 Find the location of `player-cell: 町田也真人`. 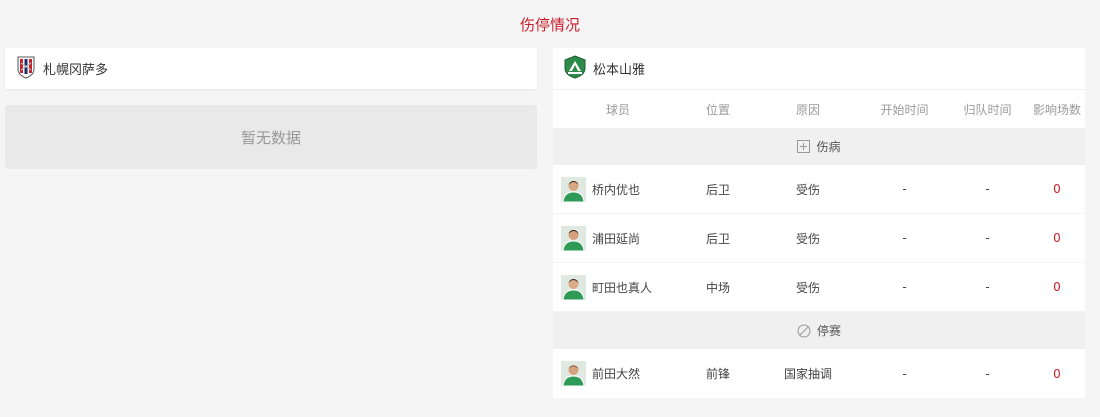

player-cell: 町田也真人 is located at coordinates (618, 287).